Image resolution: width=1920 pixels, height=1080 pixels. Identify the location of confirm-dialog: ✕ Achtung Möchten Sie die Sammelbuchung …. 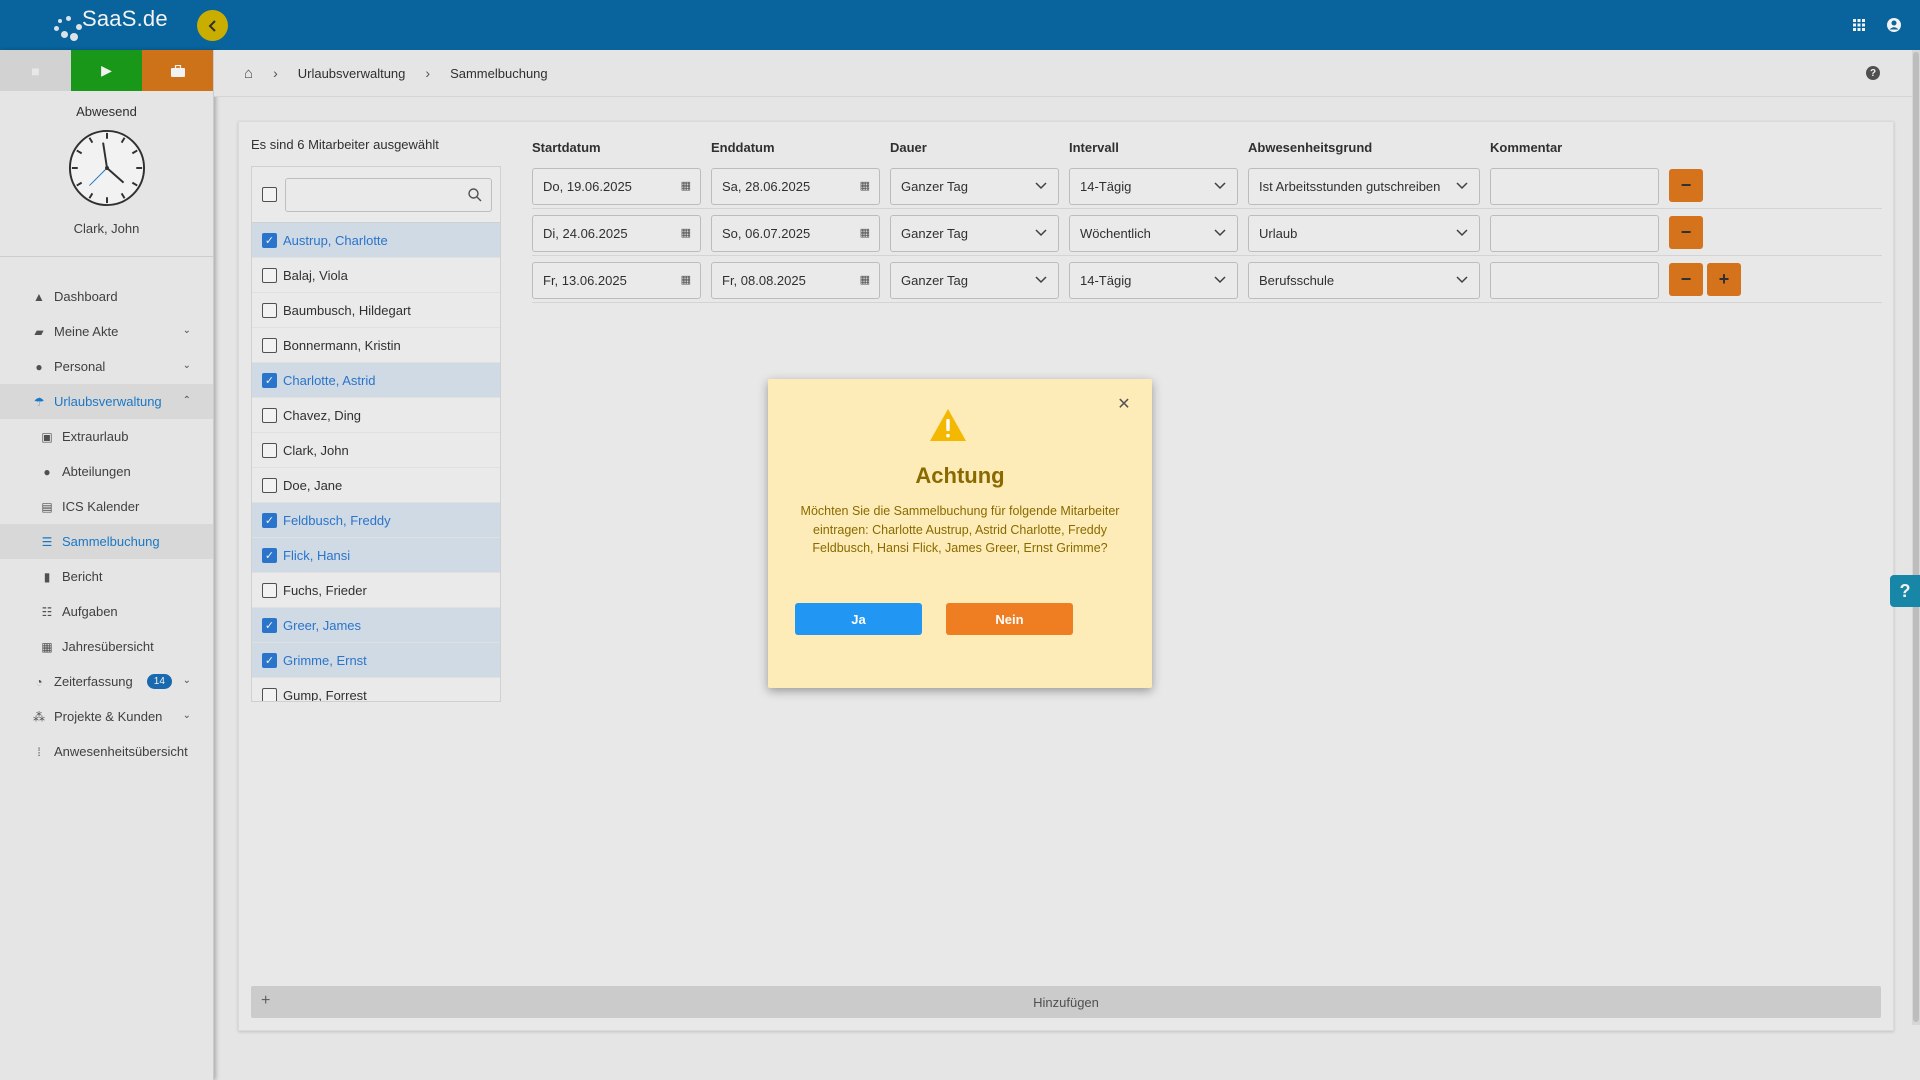
(960, 533).